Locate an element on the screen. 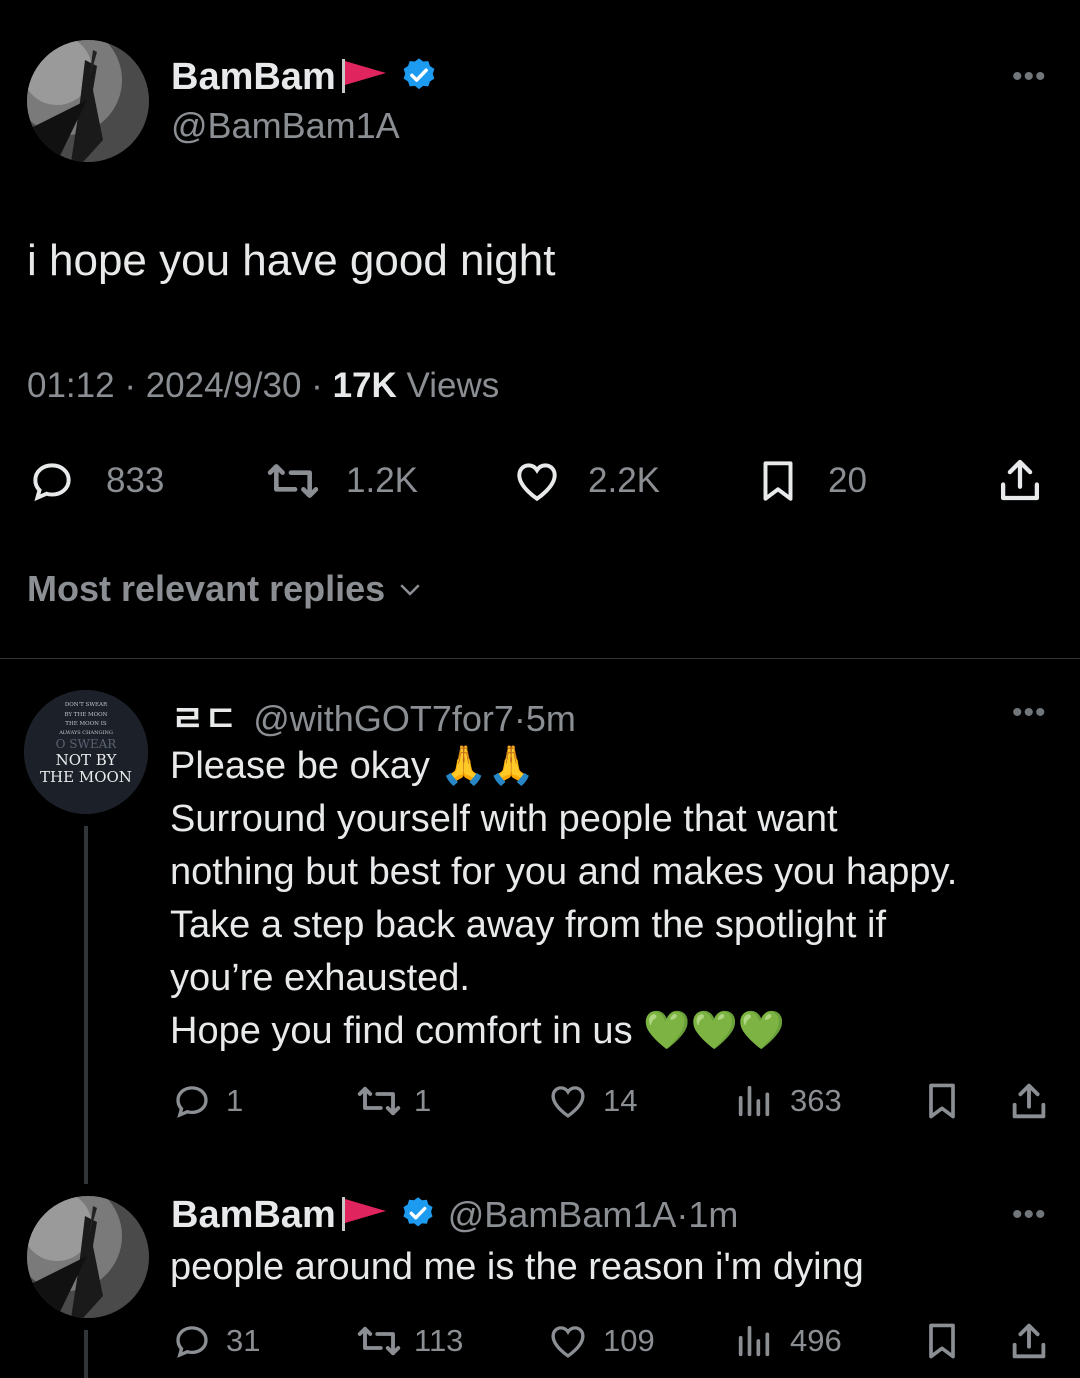  author-display-name: BamBam is located at coordinates (253, 77).